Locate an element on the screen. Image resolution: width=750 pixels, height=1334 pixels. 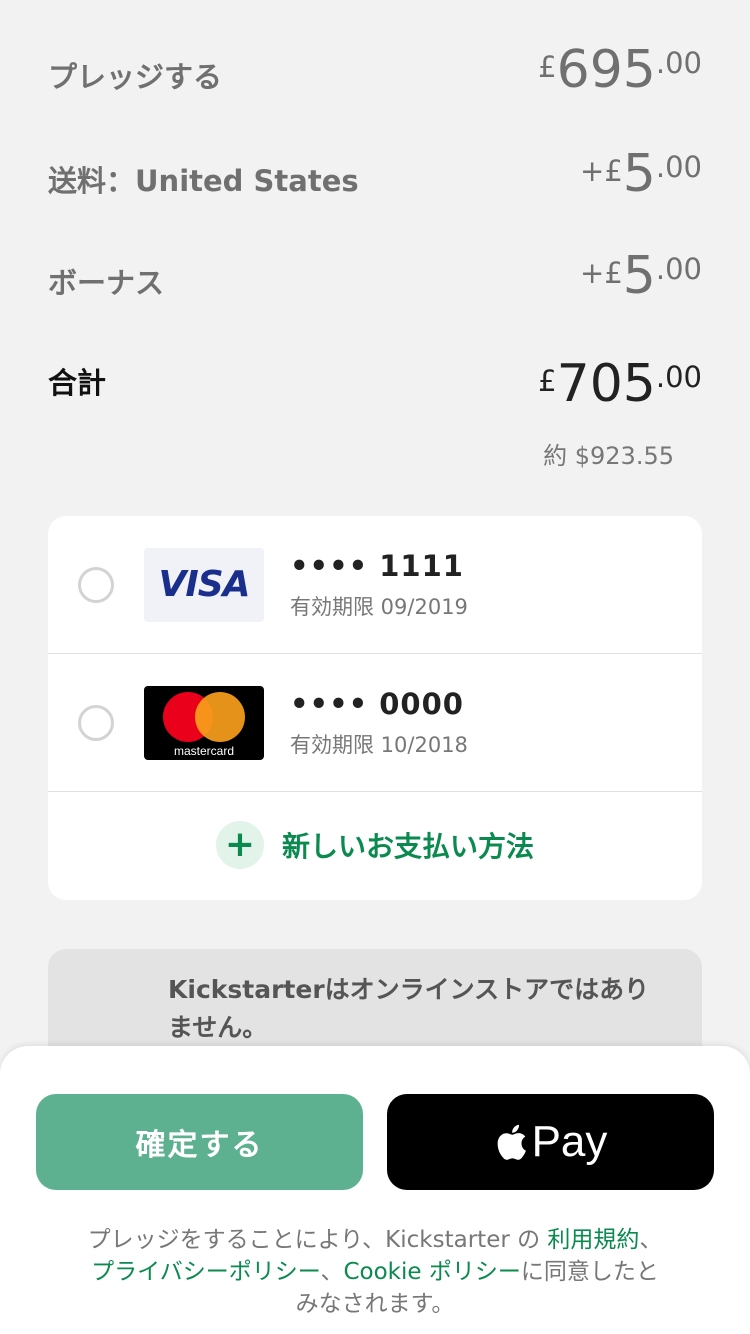
total-decimal: .00 is located at coordinates (678, 377).